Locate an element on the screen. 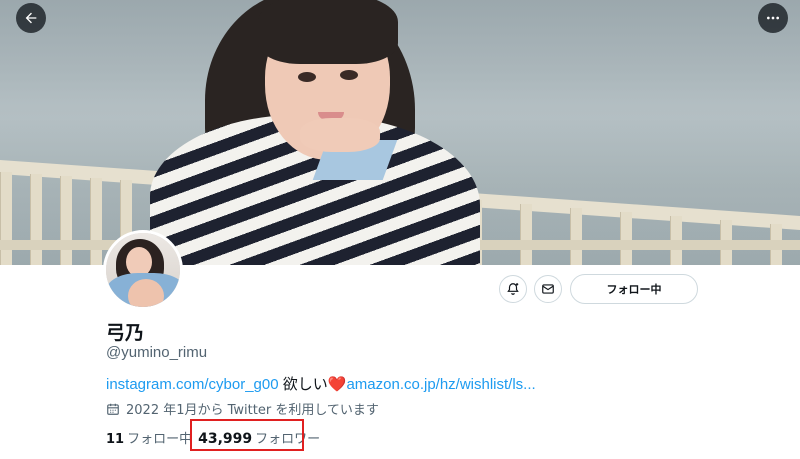 Image resolution: width=800 pixels, height=459 pixels. notifications-button is located at coordinates (513, 289).